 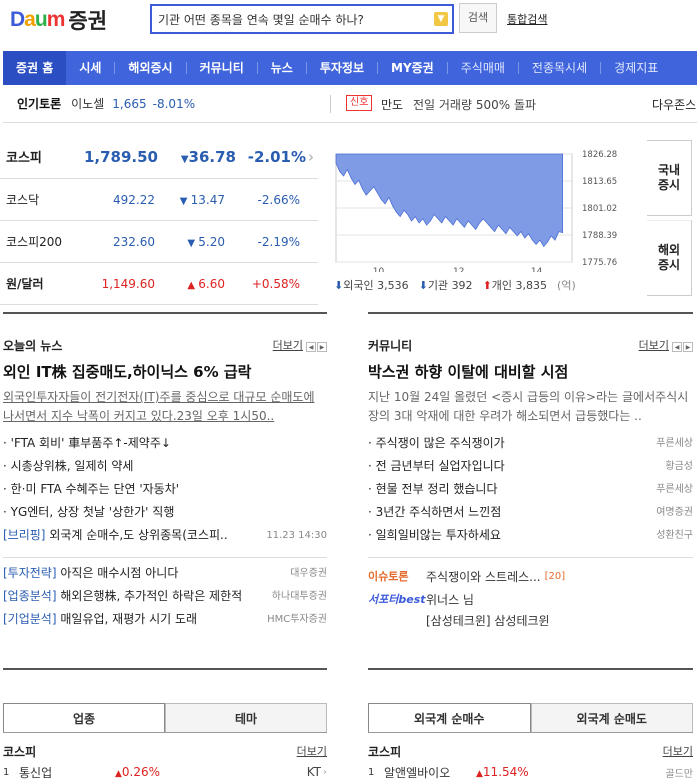 I want to click on tab-foreign-sell: 외국계 순매도, so click(x=611, y=717).